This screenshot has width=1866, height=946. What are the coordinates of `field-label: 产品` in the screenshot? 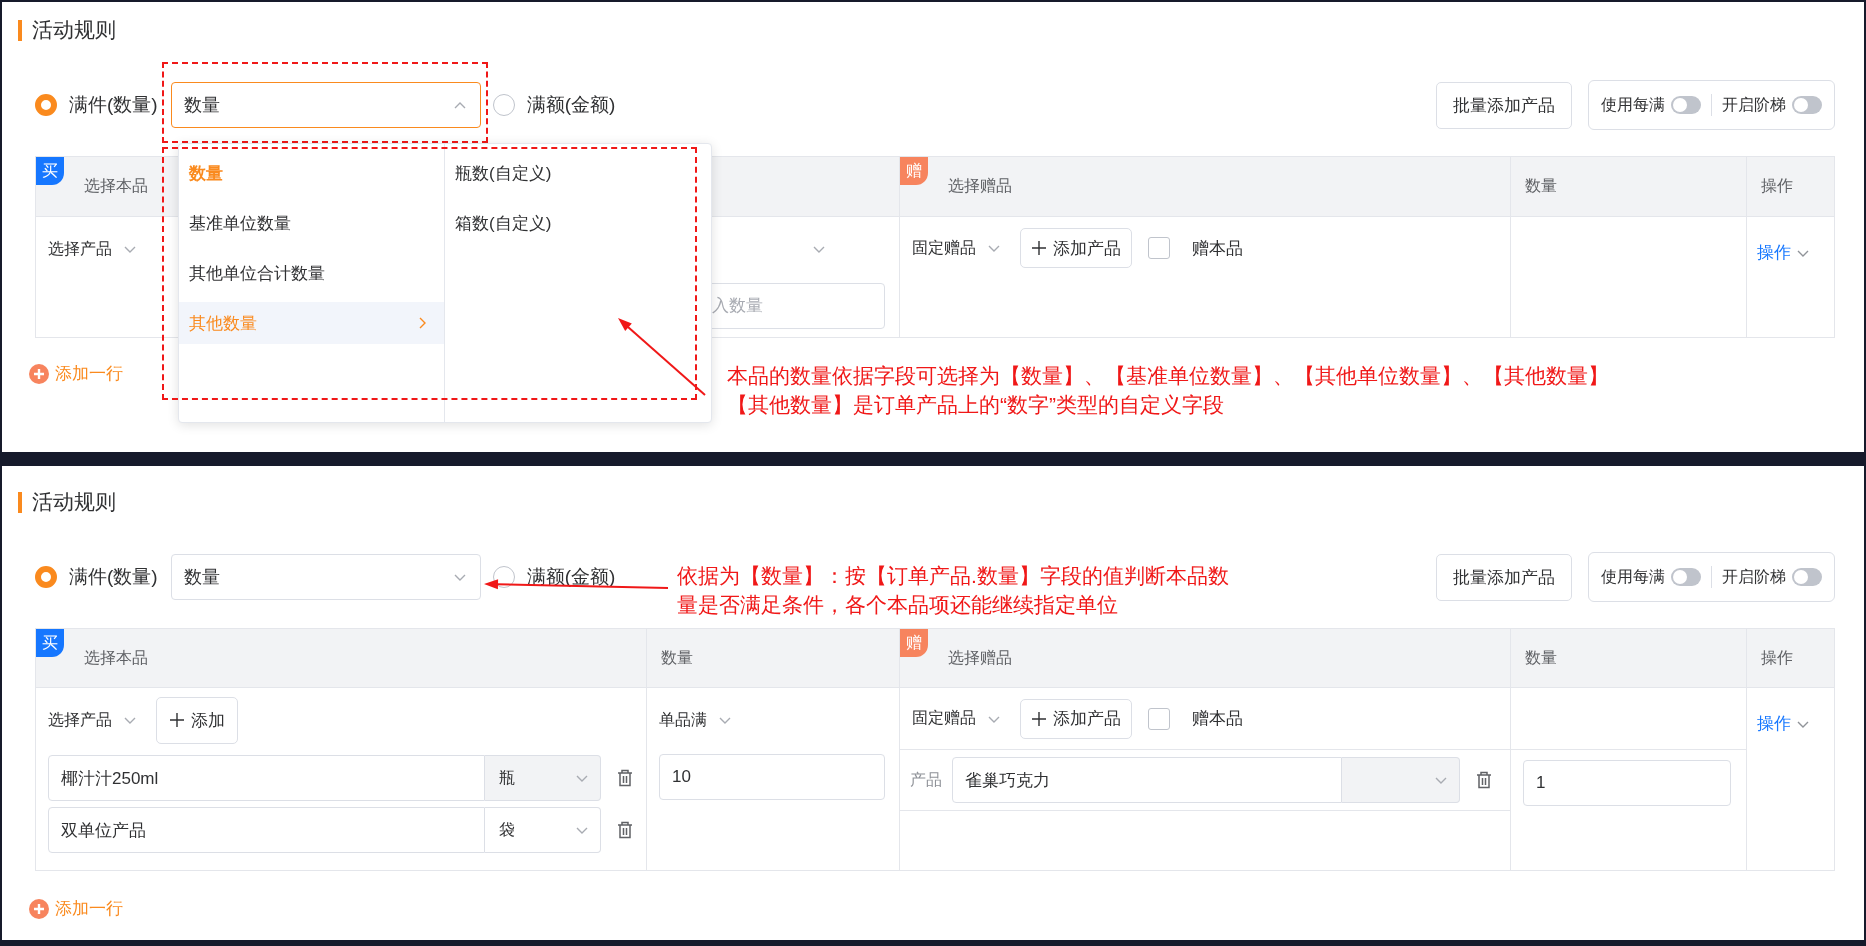 It's located at (926, 779).